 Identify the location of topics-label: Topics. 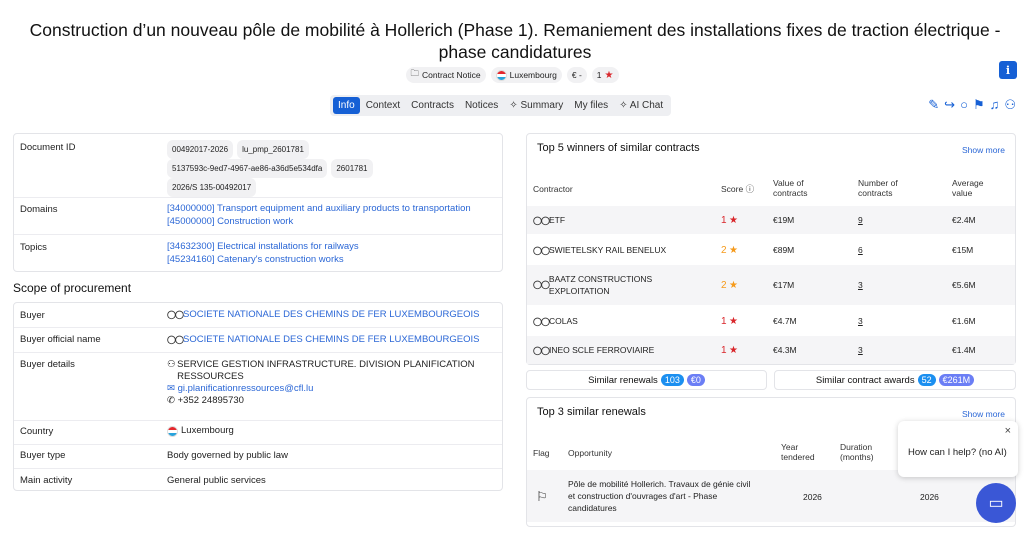
(33, 247).